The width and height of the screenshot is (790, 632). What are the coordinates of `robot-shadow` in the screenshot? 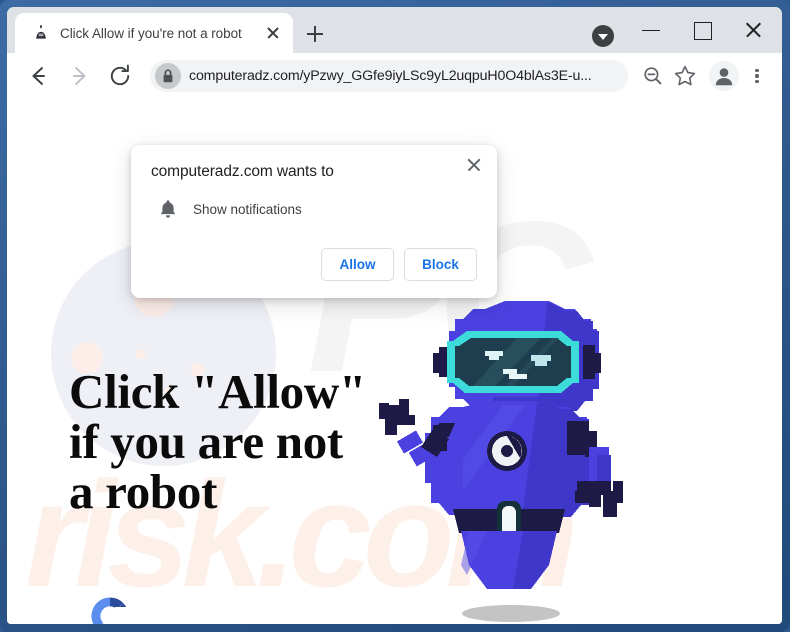 It's located at (511, 613).